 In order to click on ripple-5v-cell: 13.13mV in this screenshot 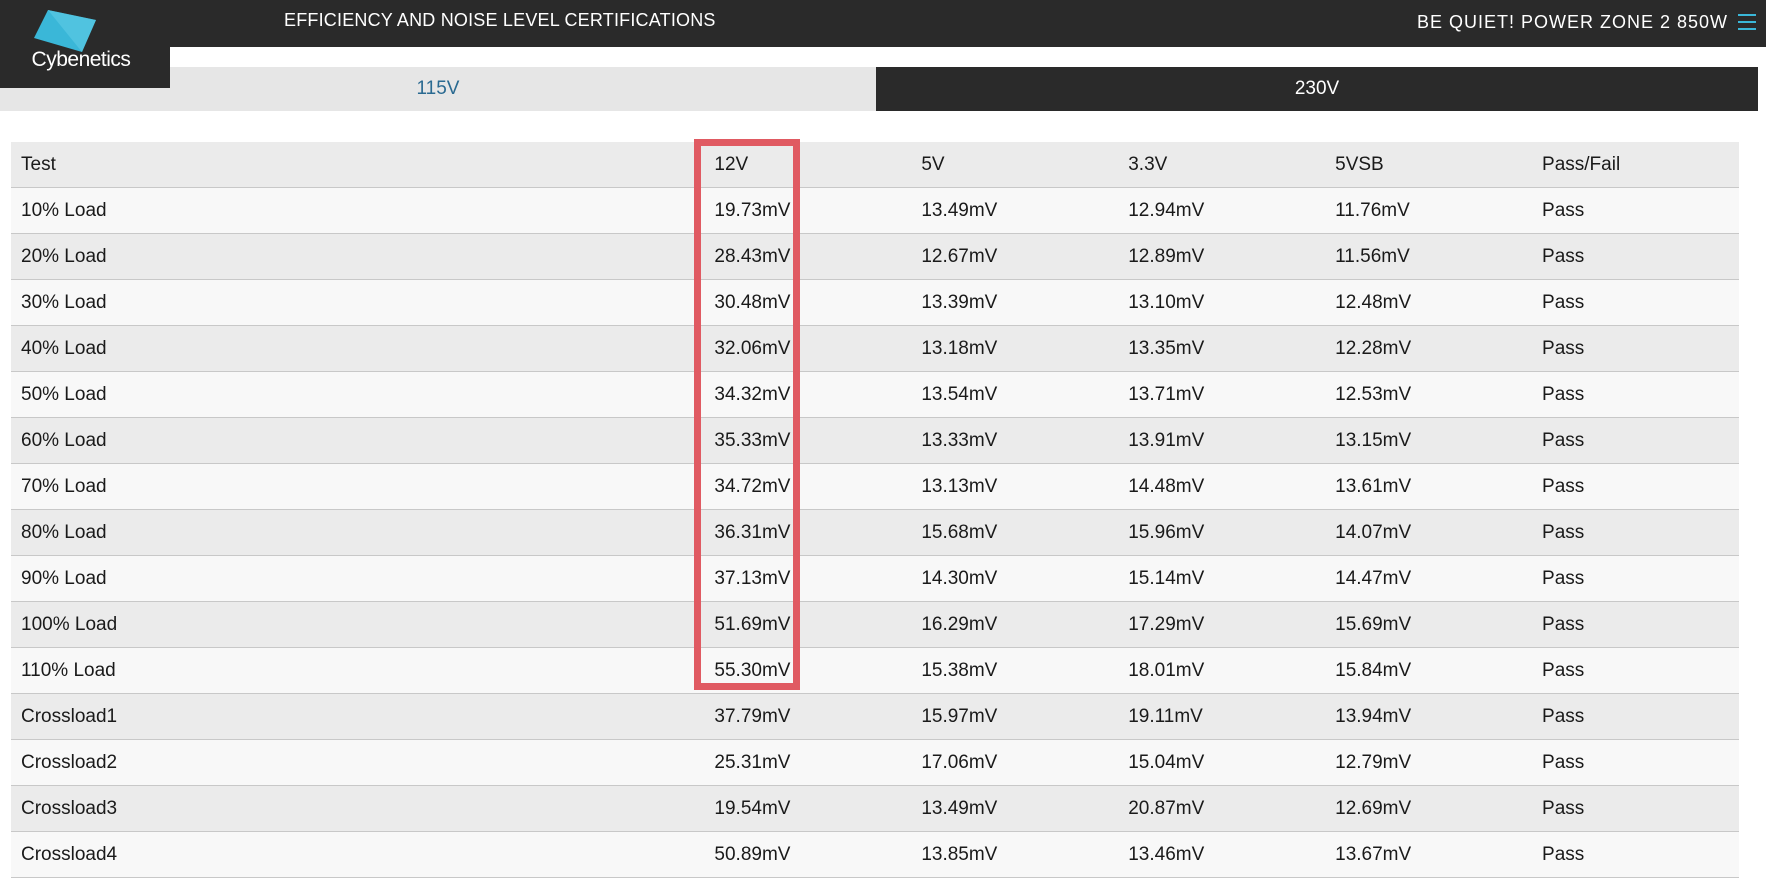, I will do `click(1015, 486)`.